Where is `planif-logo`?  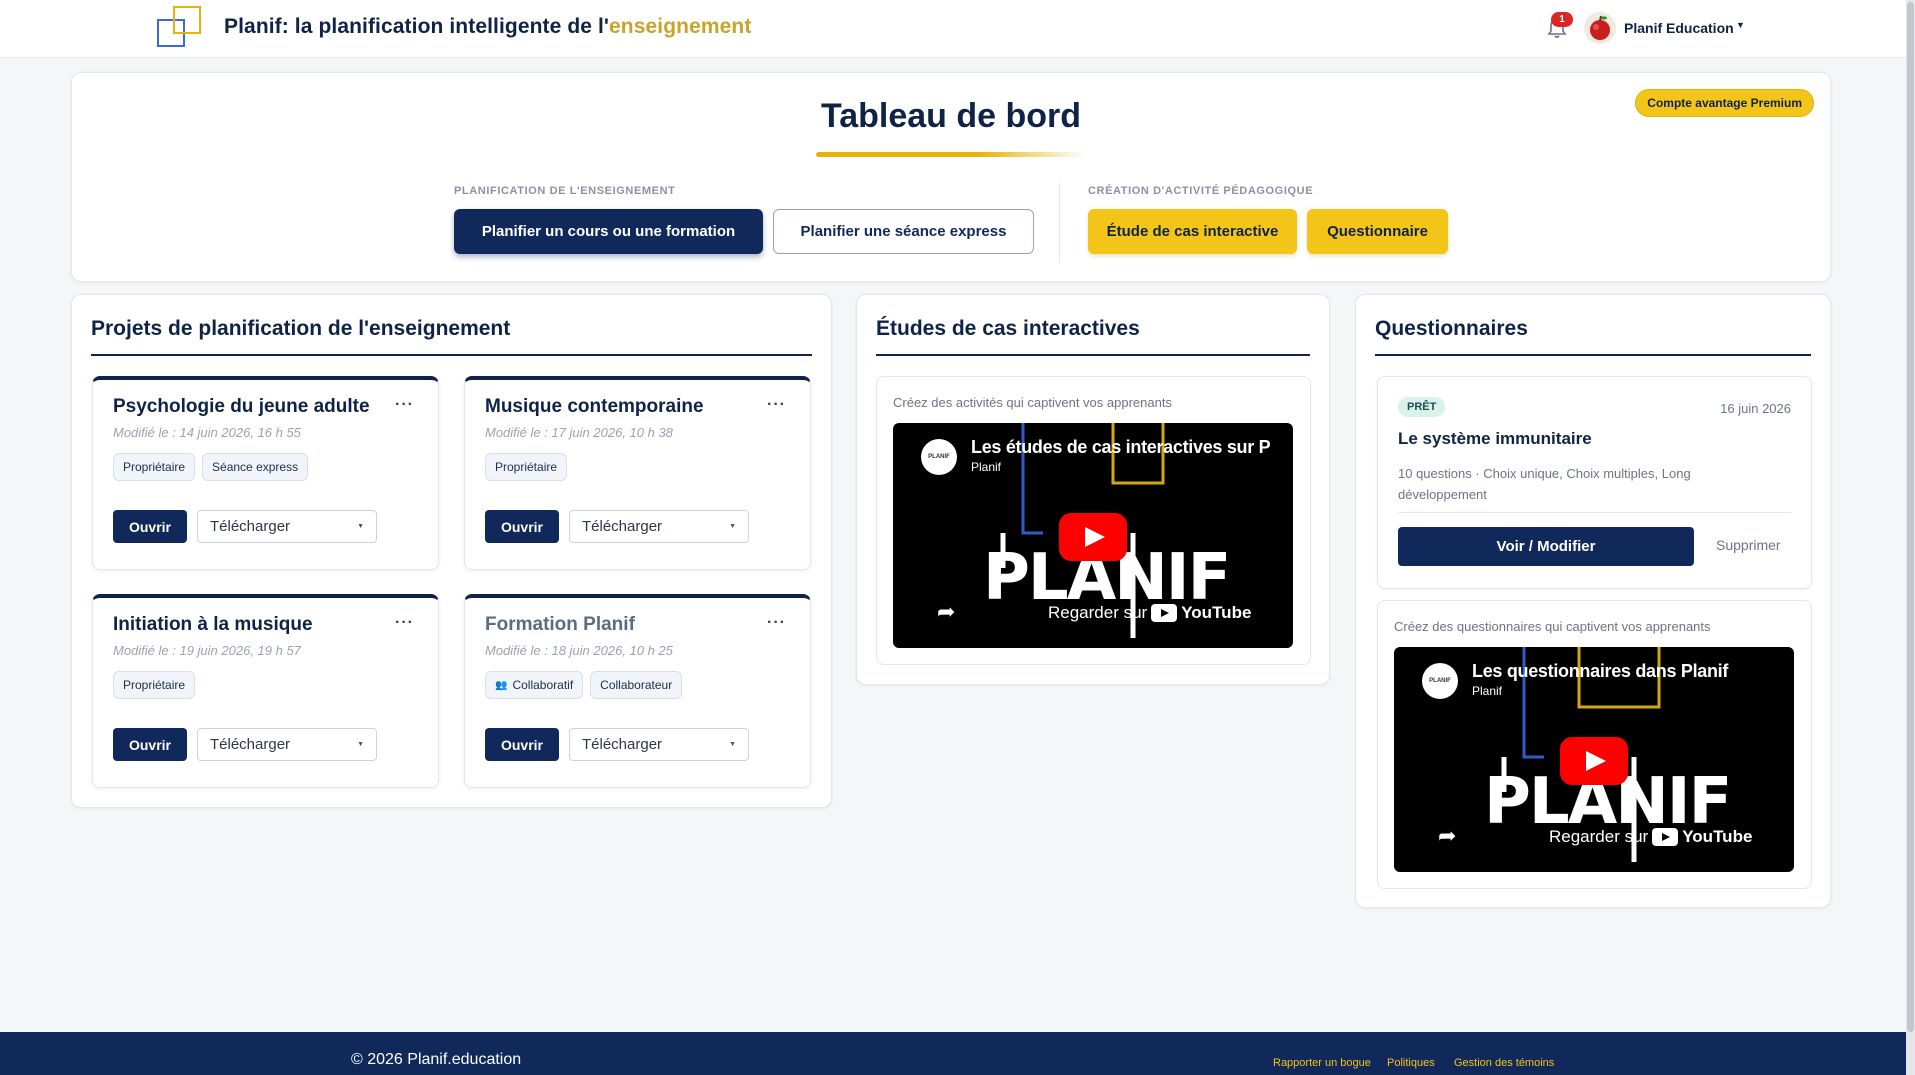 planif-logo is located at coordinates (180, 27).